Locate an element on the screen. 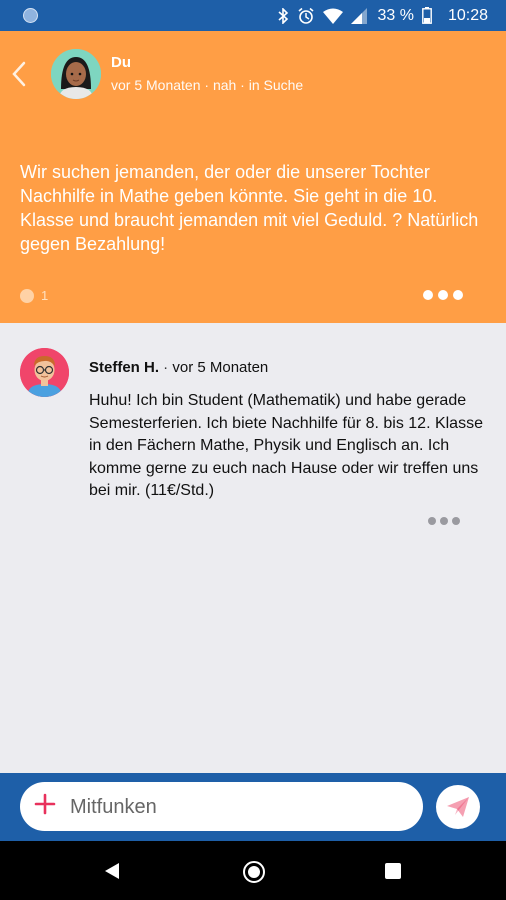  avatar is located at coordinates (76, 74).